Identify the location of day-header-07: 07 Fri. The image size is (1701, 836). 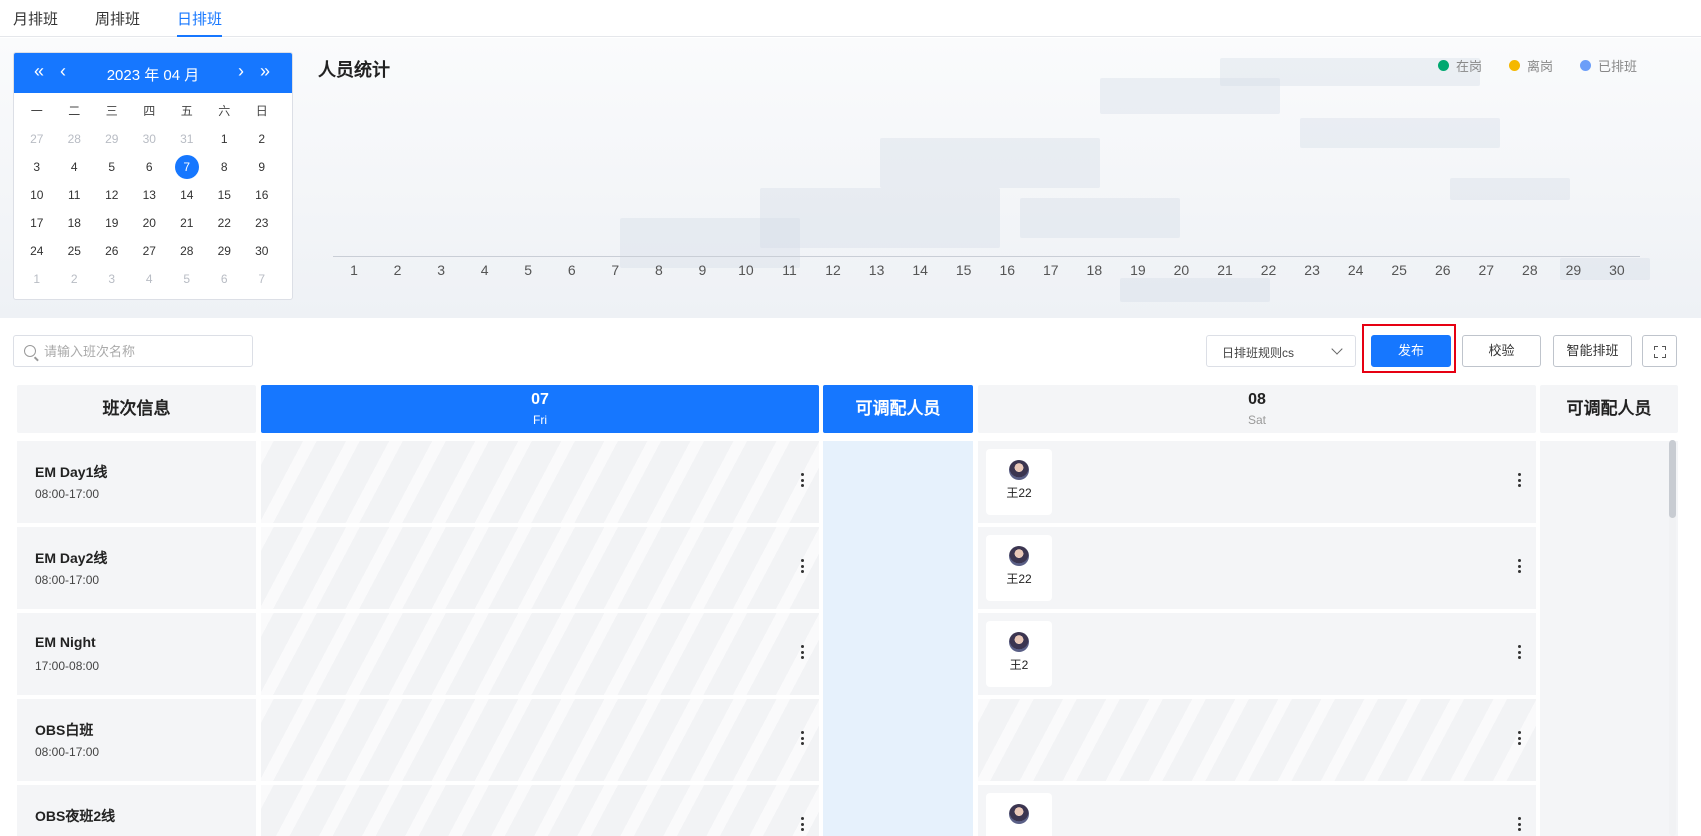
(540, 409).